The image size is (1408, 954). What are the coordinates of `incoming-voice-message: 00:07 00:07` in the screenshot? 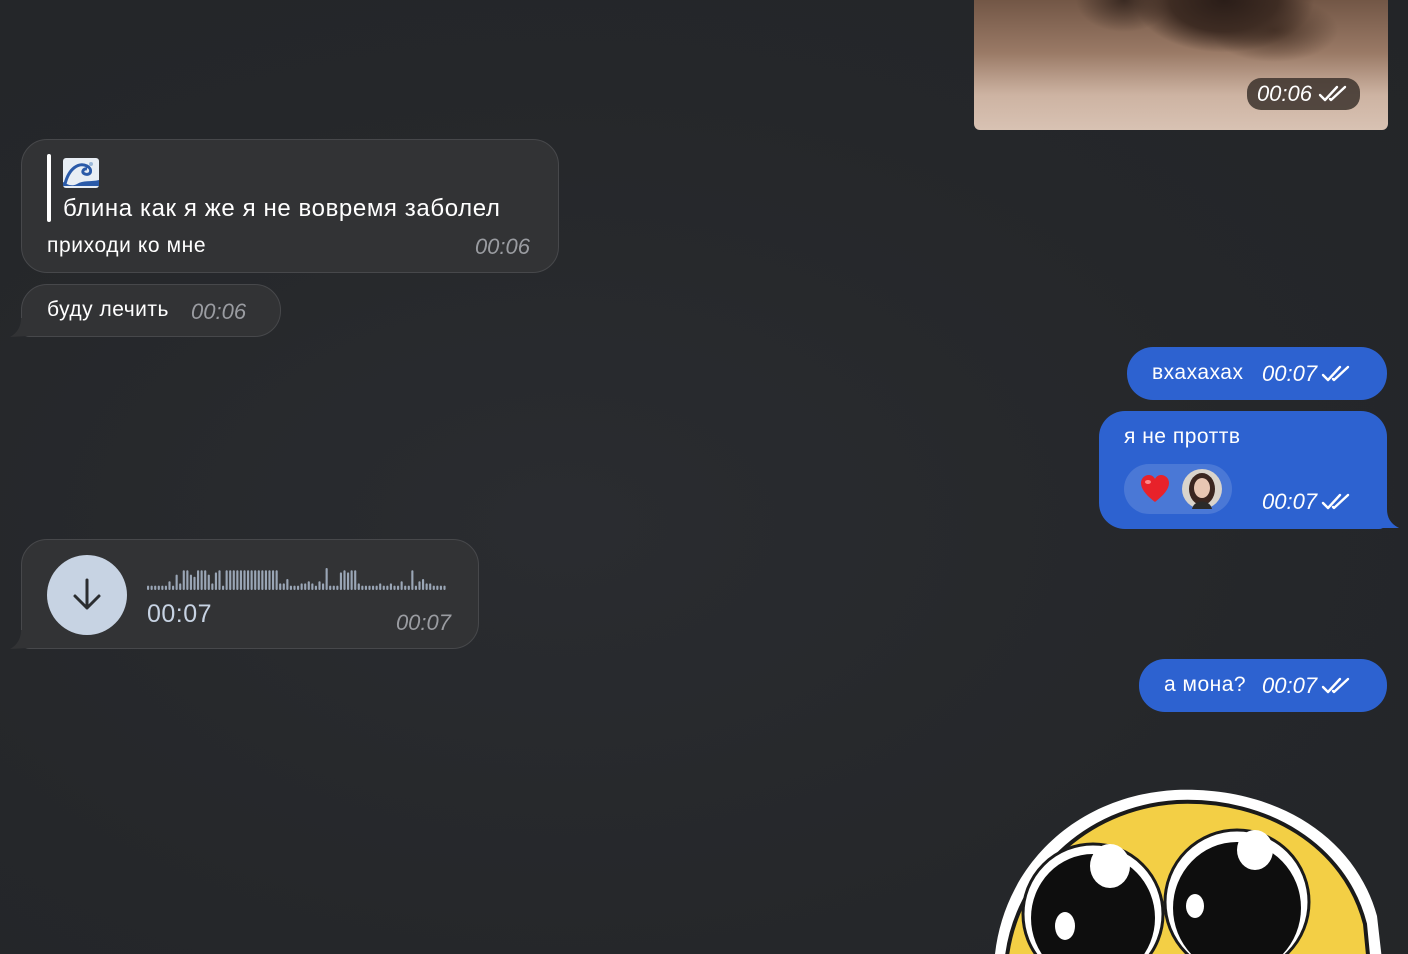 It's located at (250, 594).